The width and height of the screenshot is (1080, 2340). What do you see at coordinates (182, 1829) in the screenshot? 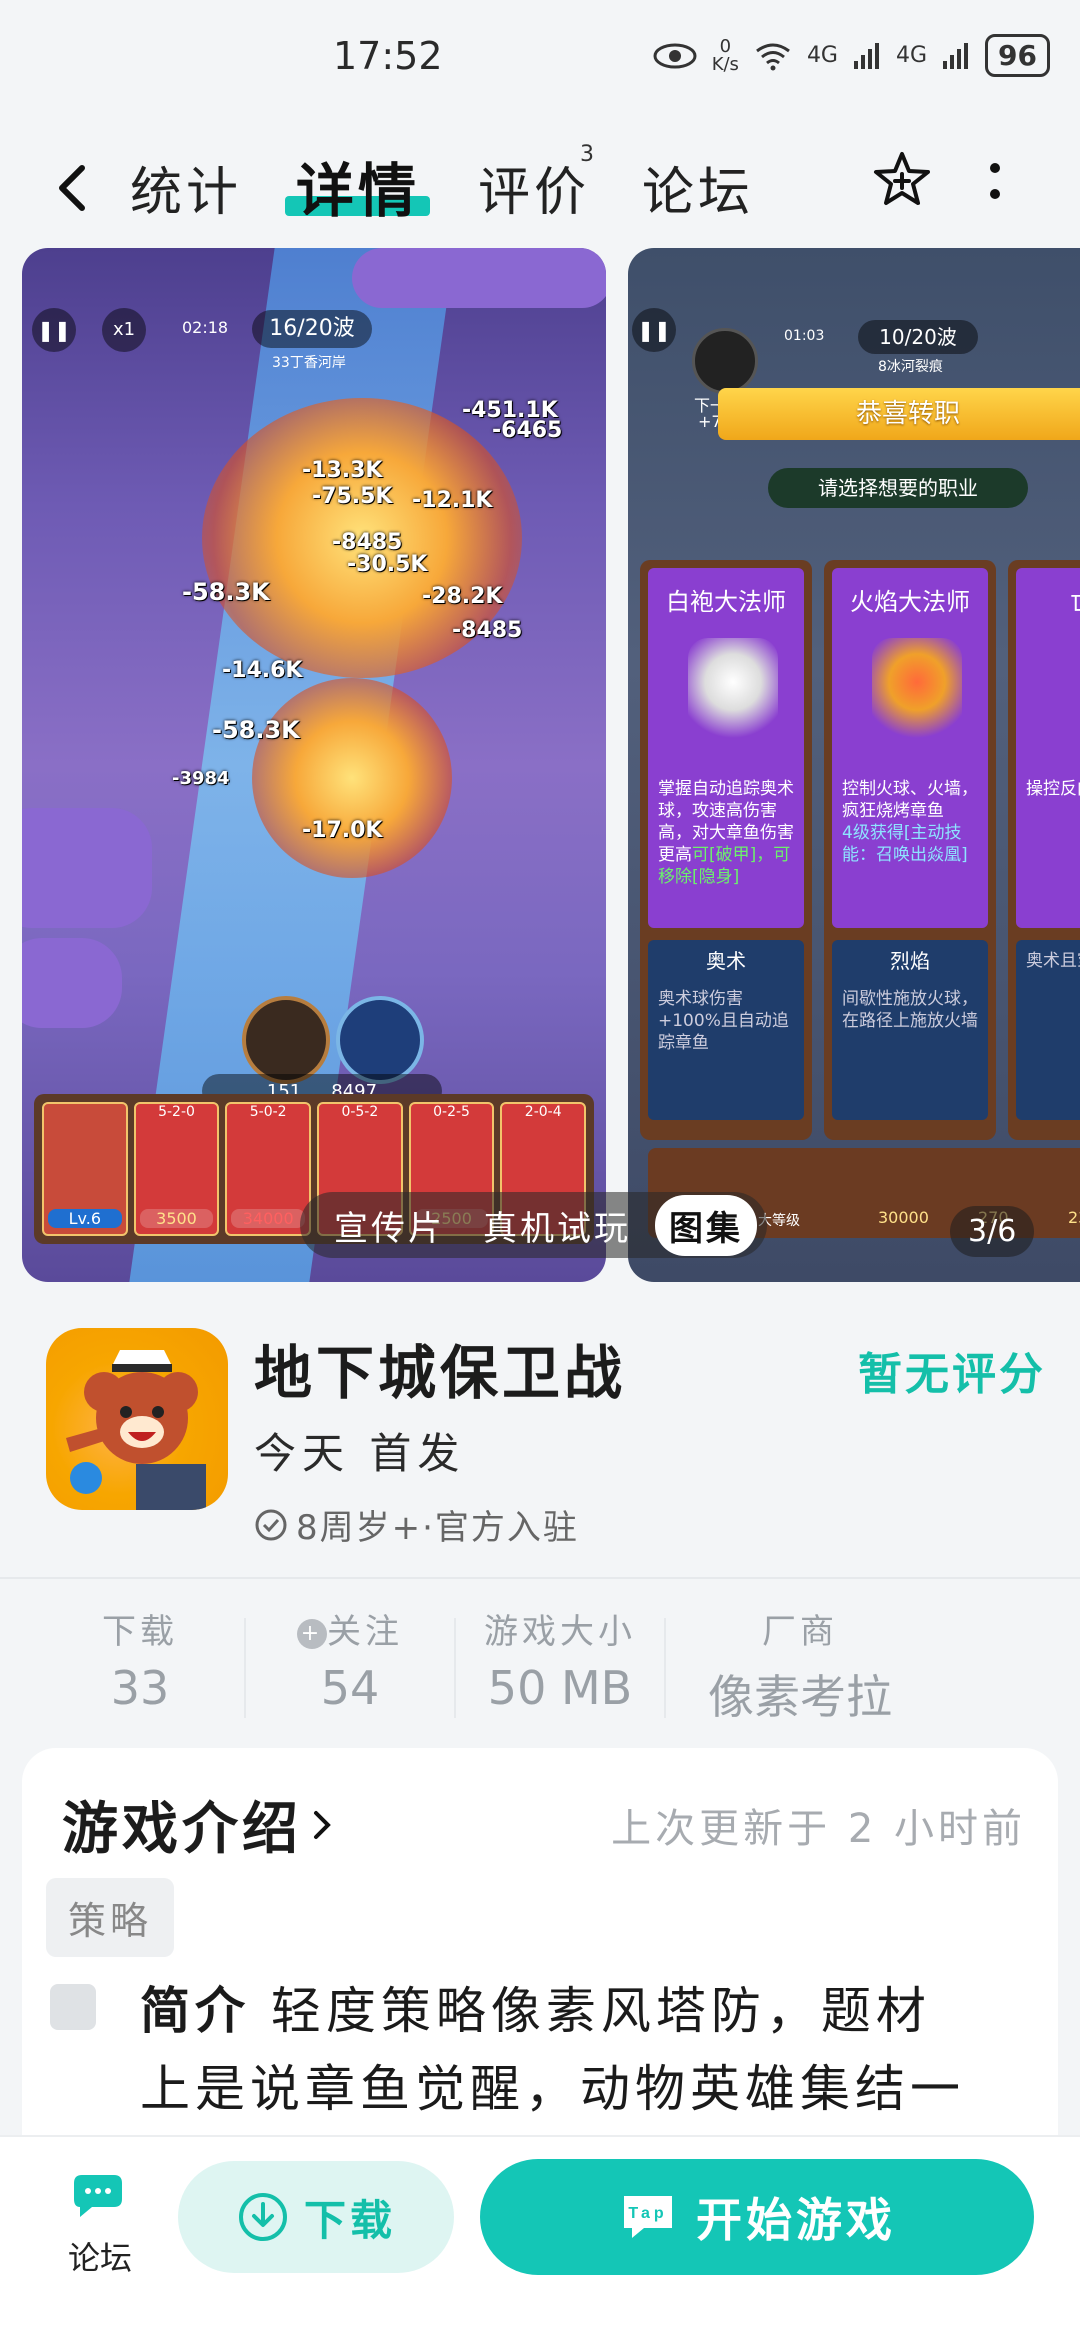
I see `intro-title: 游戏介绍` at bounding box center [182, 1829].